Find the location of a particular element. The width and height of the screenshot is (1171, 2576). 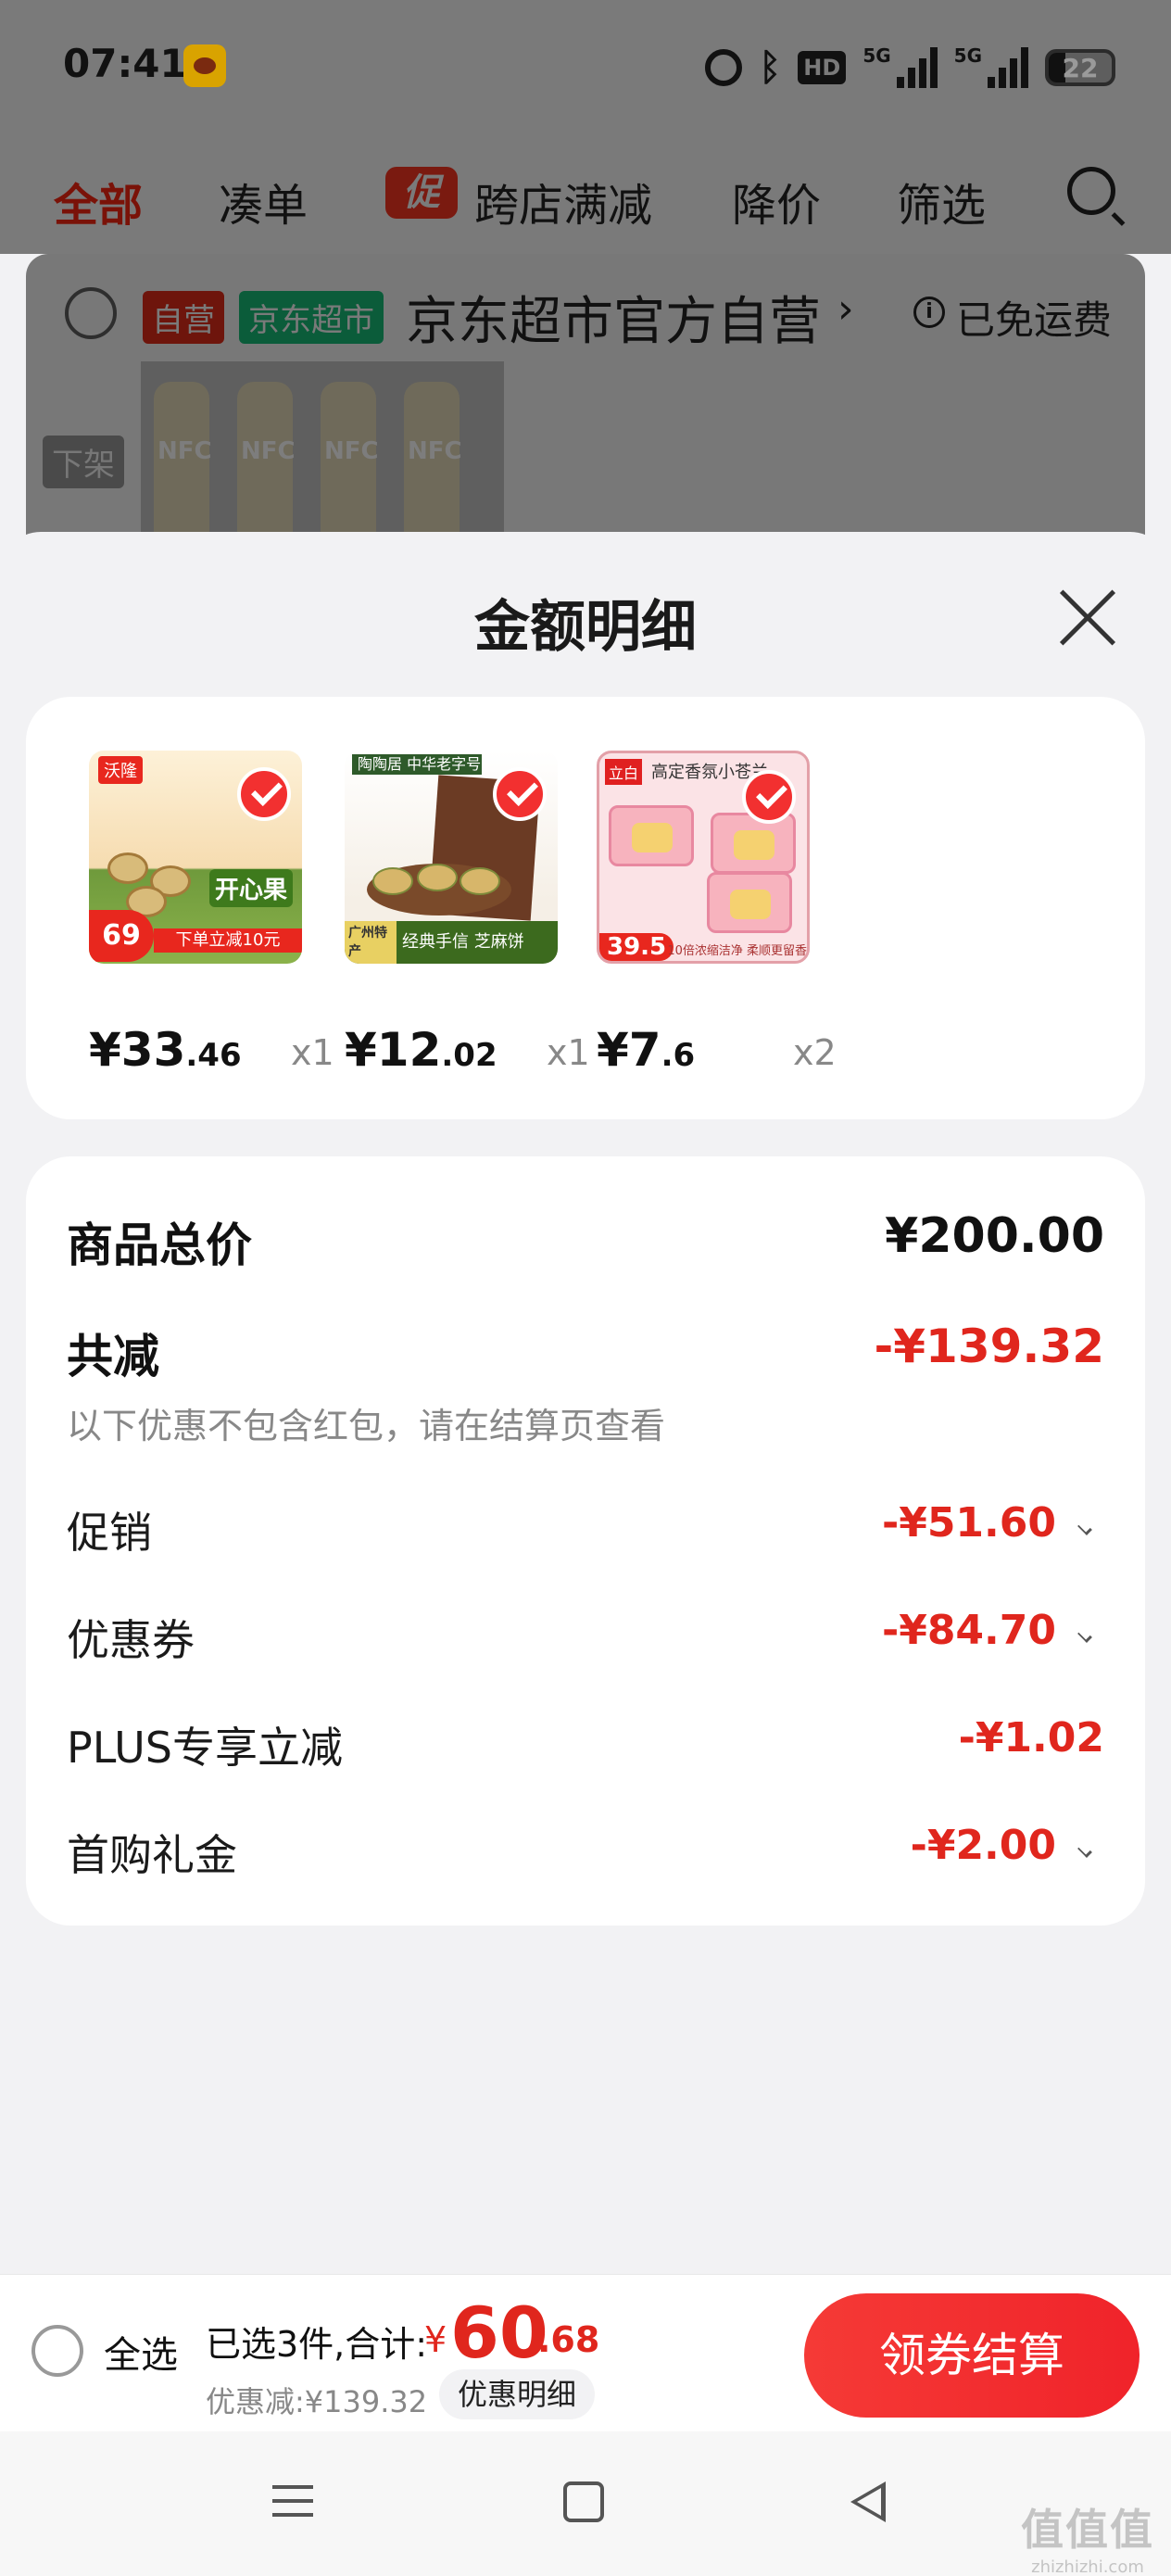

promo-icon: 促 is located at coordinates (422, 193).